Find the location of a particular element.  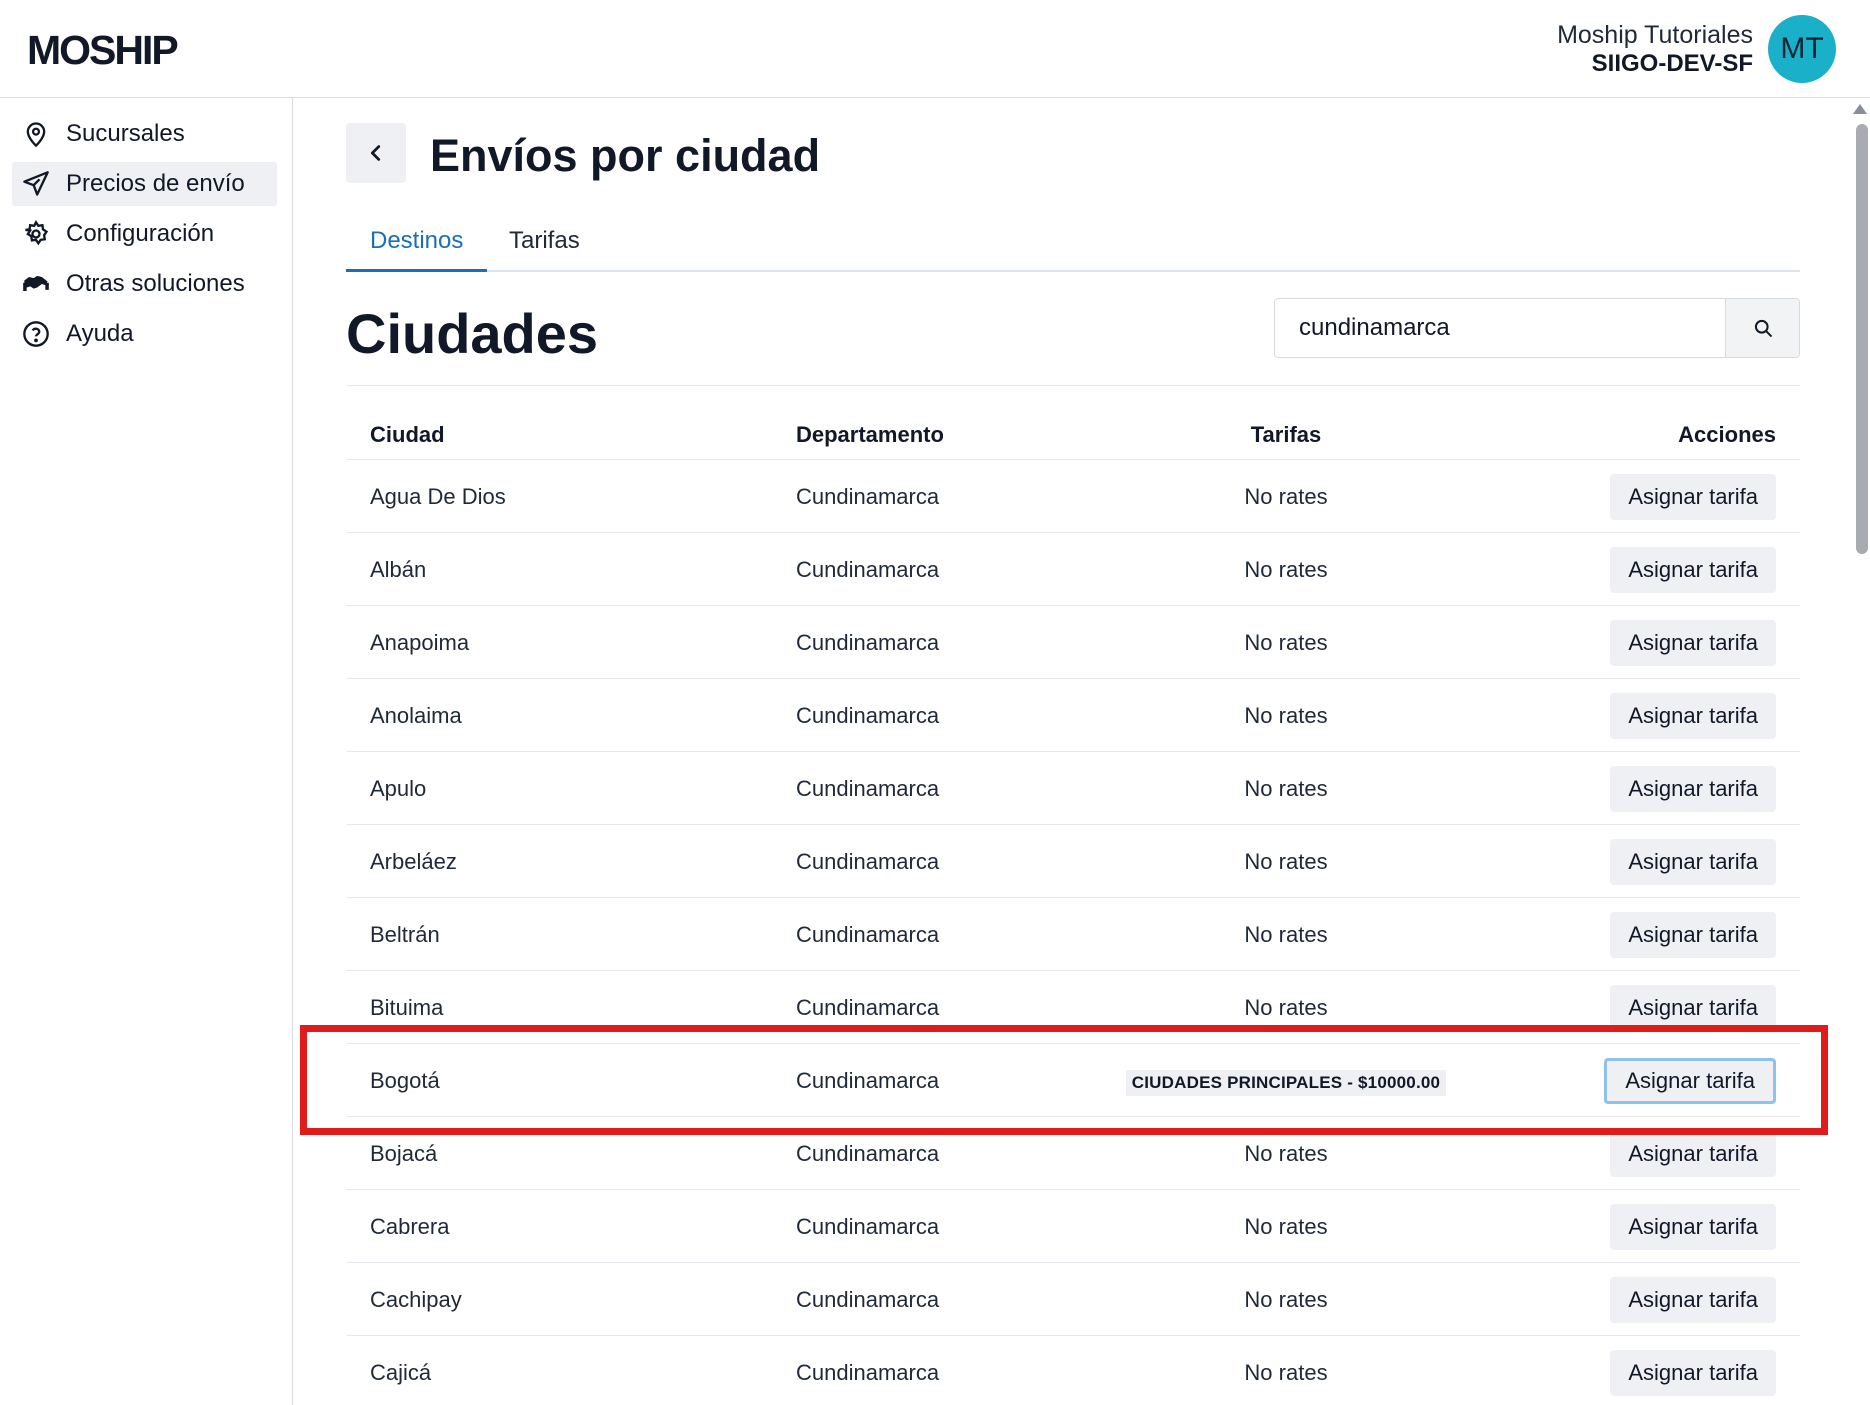

search-icon is located at coordinates (1763, 328).